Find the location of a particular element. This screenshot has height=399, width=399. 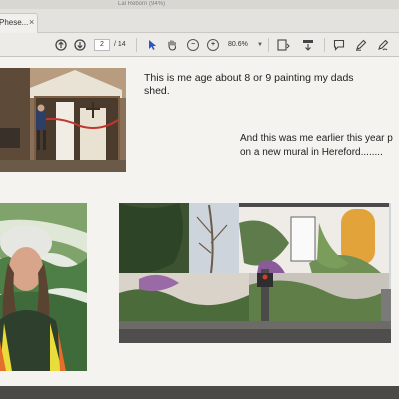

hand-icon is located at coordinates (172, 45).